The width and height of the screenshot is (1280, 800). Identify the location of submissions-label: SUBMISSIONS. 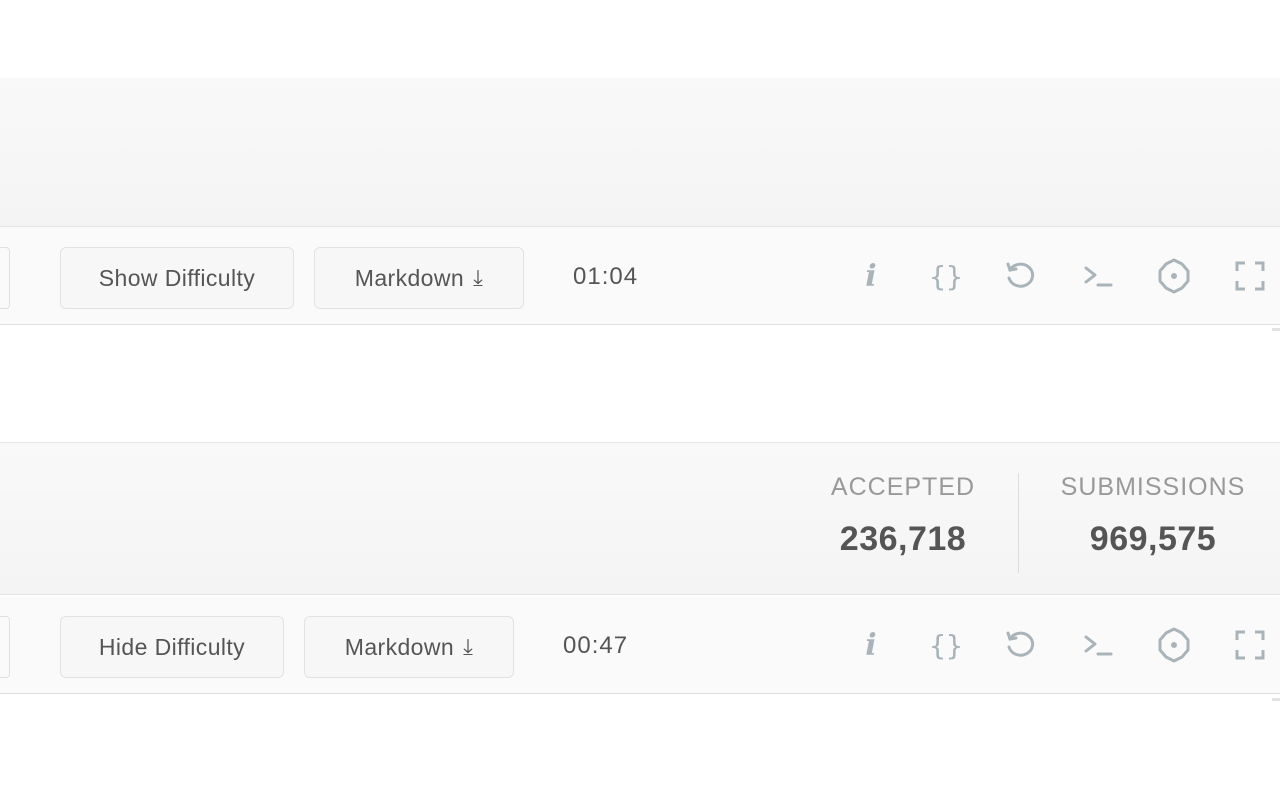
(1153, 487).